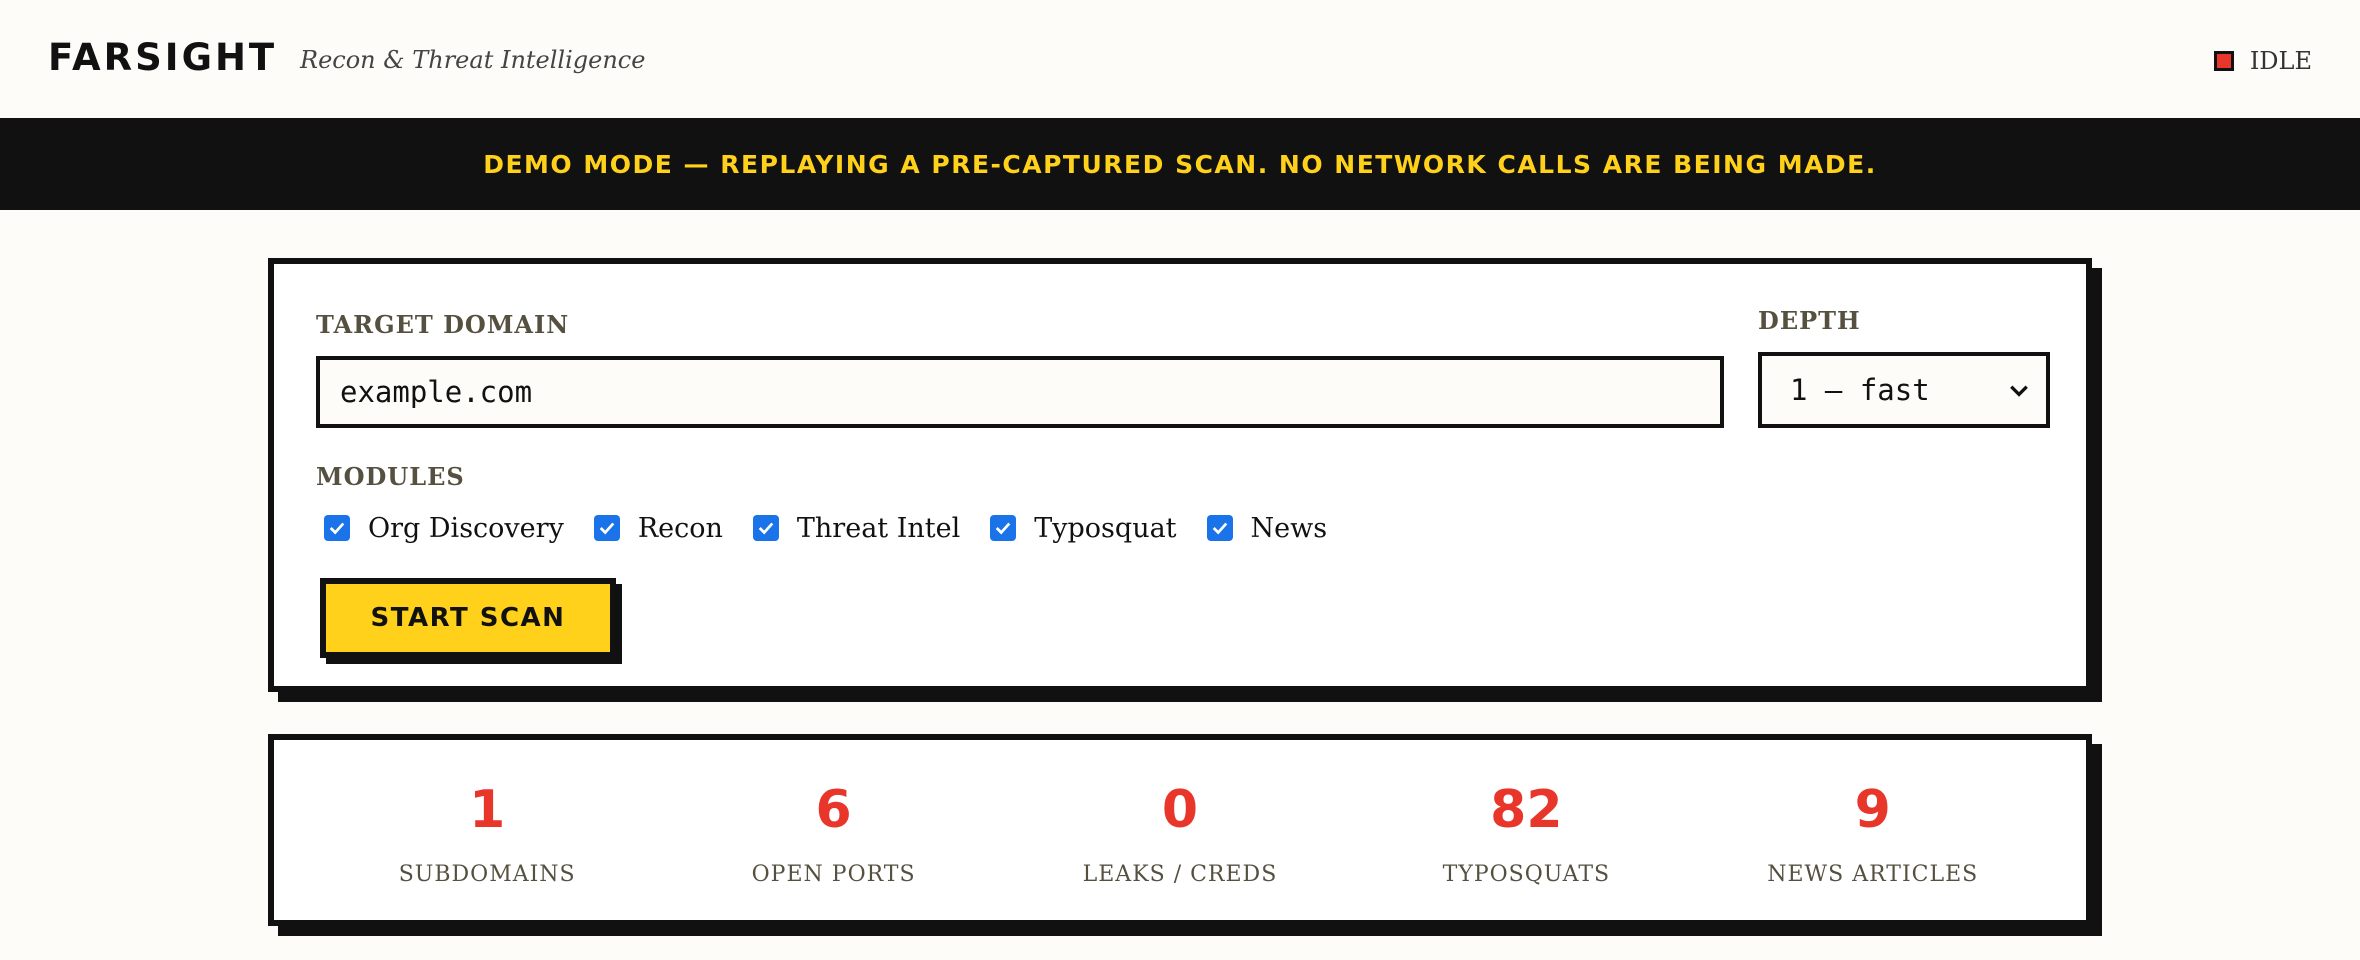  I want to click on stat-typosquats: 82 TYPOSQUATS, so click(1526, 830).